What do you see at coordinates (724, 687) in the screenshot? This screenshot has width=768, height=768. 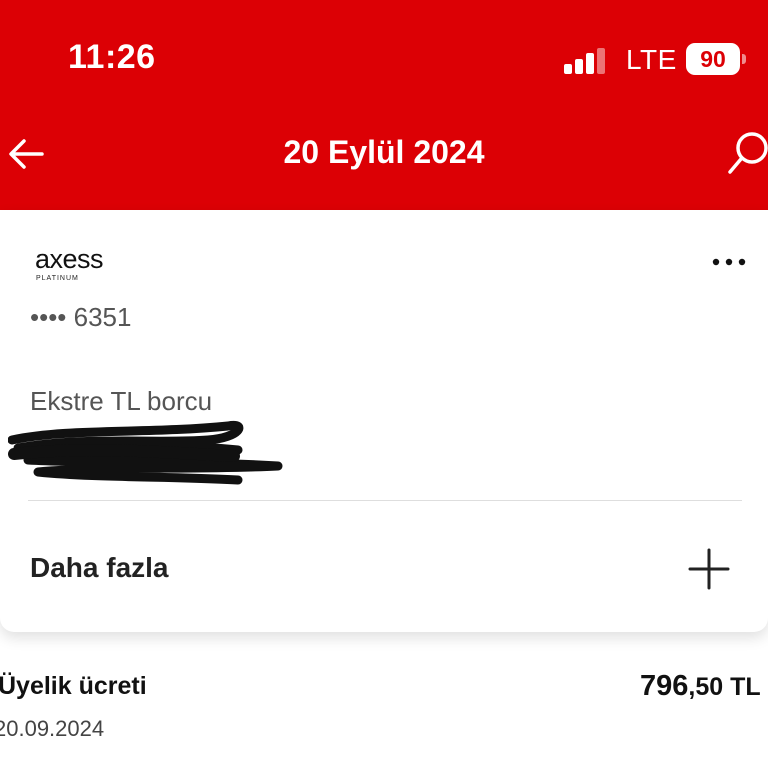 I see `amount-decimal: ,50 TL` at bounding box center [724, 687].